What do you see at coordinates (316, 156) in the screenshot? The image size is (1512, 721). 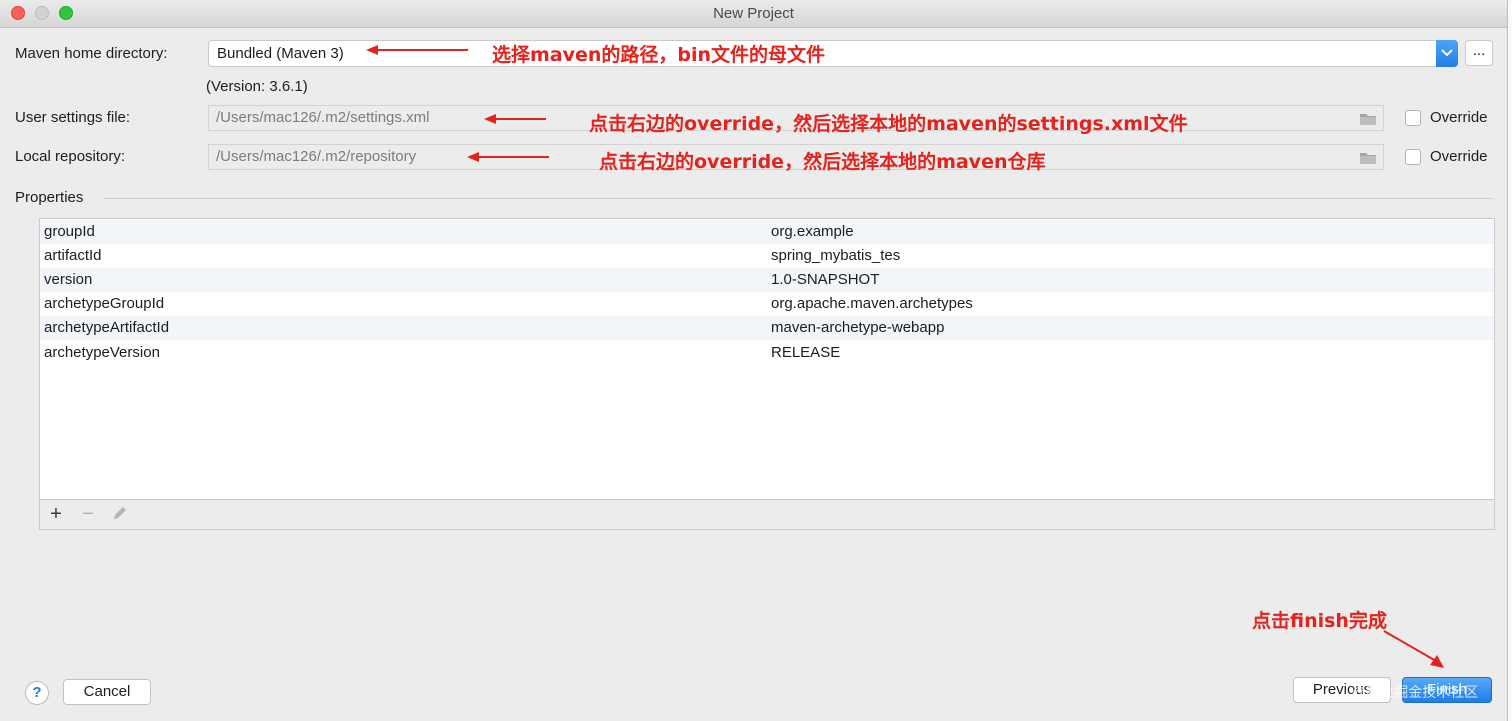 I see `local-repository-value: /Users/mac126/.m2/repository` at bounding box center [316, 156].